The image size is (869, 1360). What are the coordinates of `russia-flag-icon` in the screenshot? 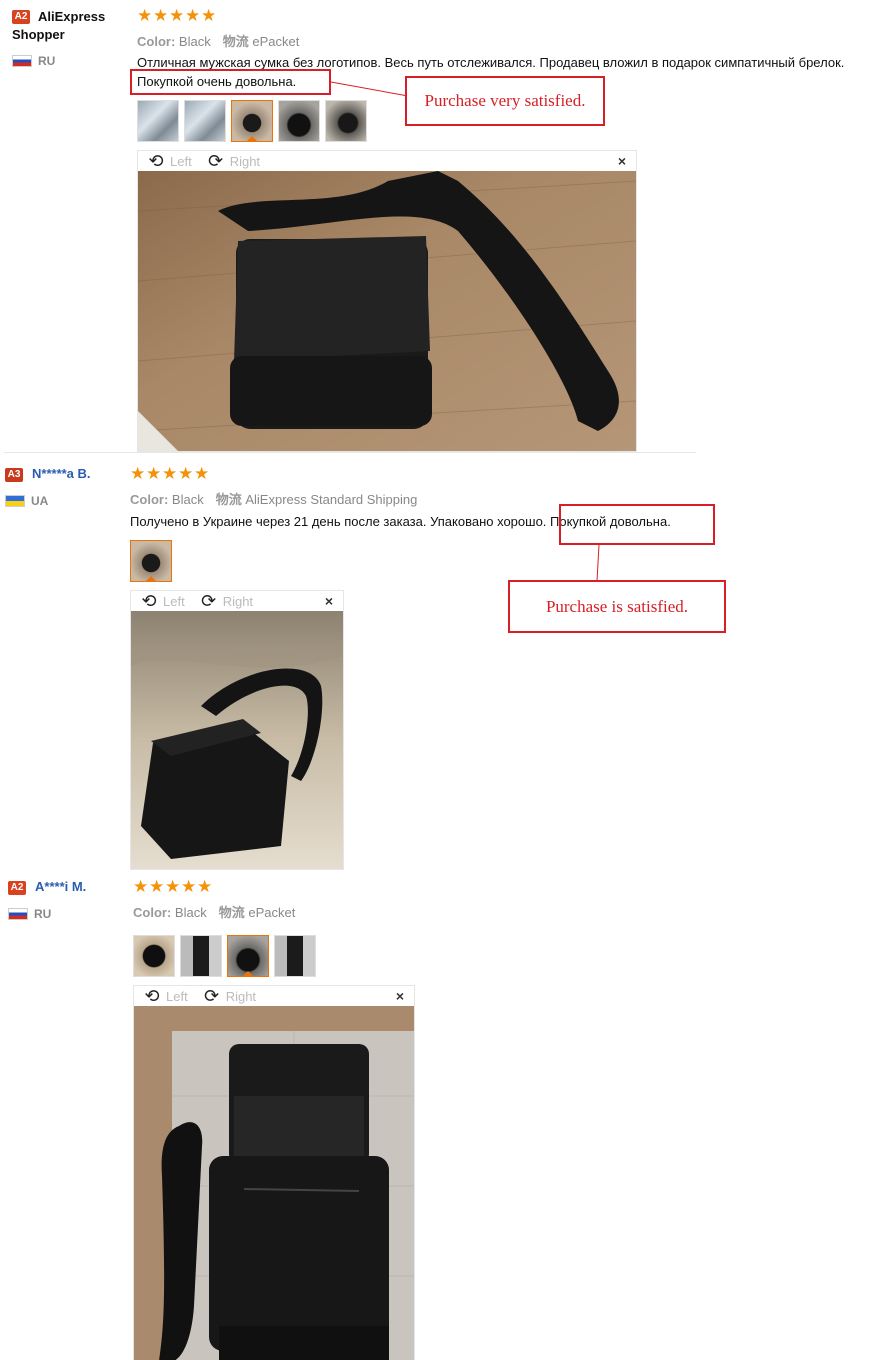 It's located at (18, 914).